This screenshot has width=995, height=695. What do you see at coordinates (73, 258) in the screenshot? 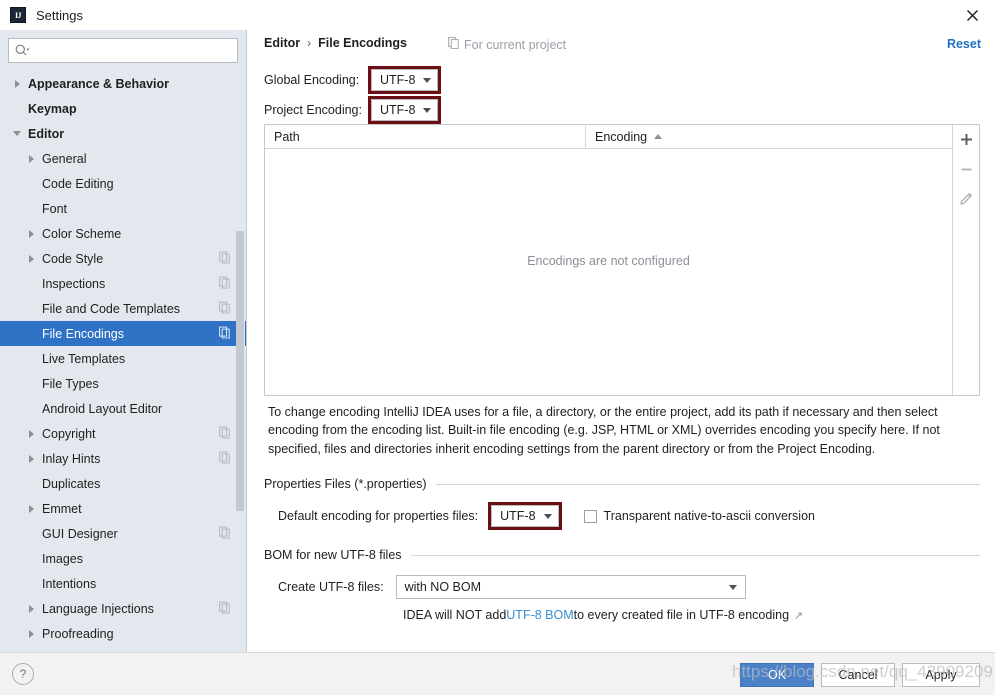
I see `sidebar-item-label: Code Style` at bounding box center [73, 258].